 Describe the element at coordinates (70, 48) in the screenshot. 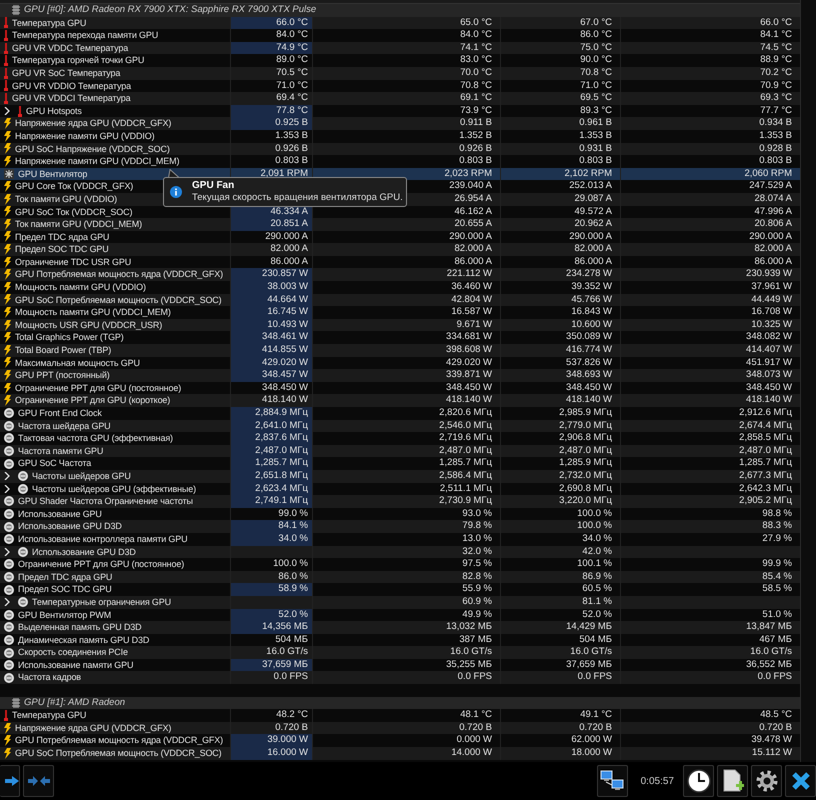

I see `sensor-label: GPU VR VDDC Температура` at that location.